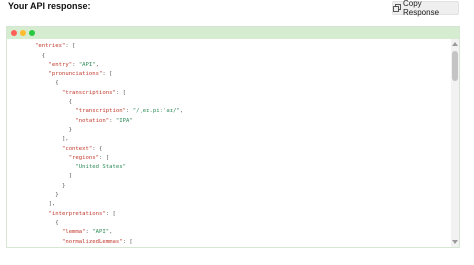  I want to click on code-line: "interpretations": [, so click(109, 214).